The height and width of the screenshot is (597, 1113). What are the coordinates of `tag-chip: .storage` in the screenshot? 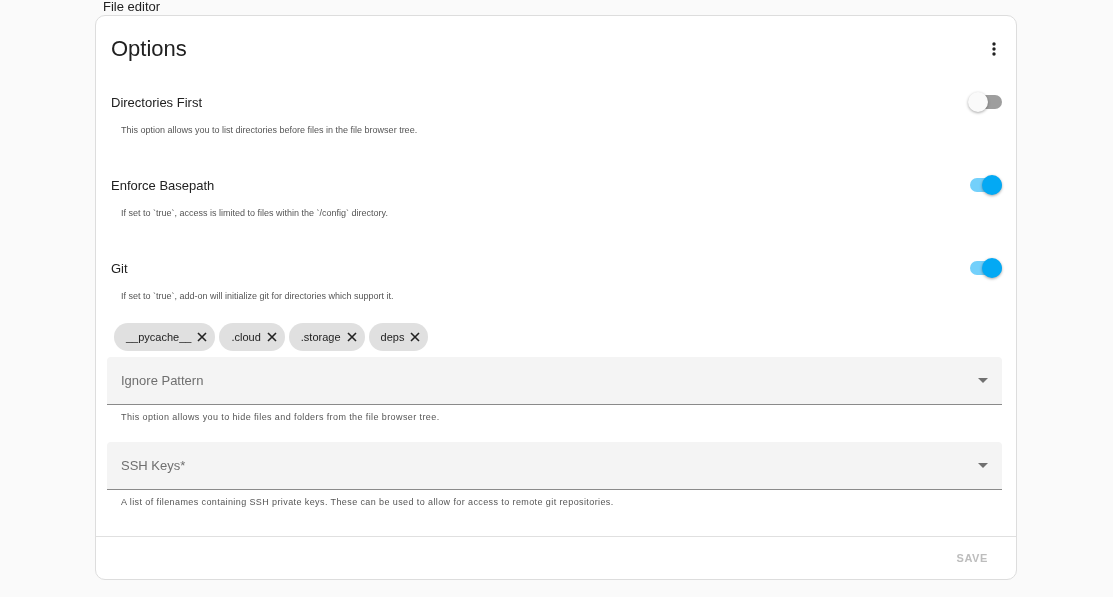 It's located at (326, 337).